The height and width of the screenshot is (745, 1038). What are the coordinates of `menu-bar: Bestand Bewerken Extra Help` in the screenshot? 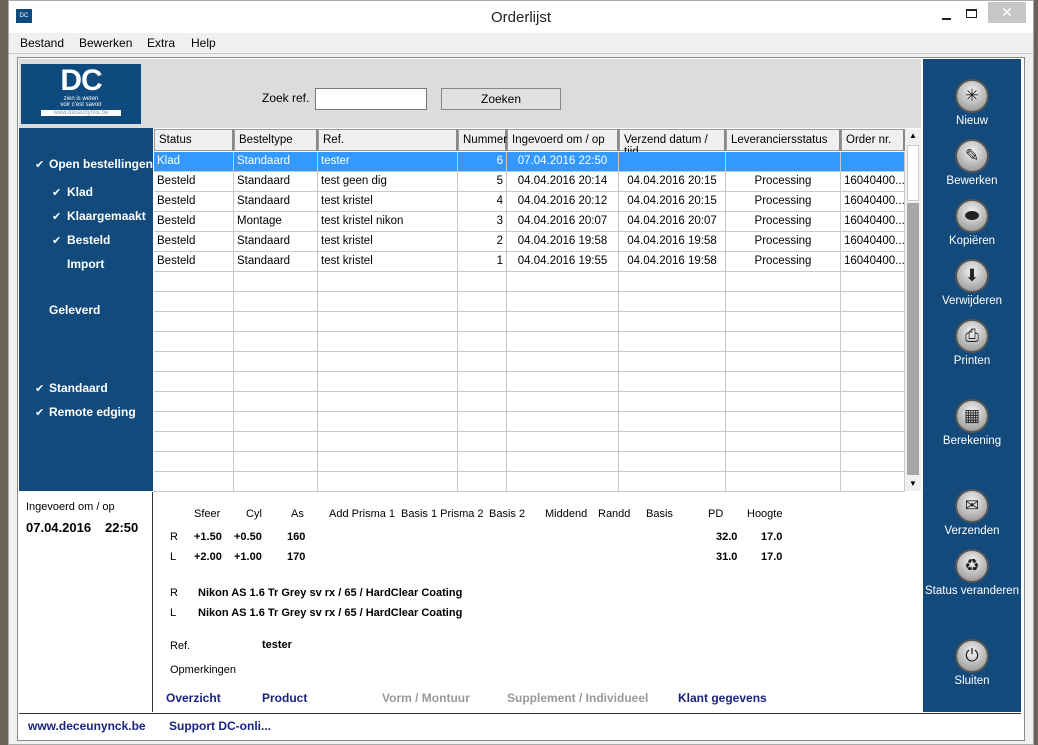 It's located at (521, 43).